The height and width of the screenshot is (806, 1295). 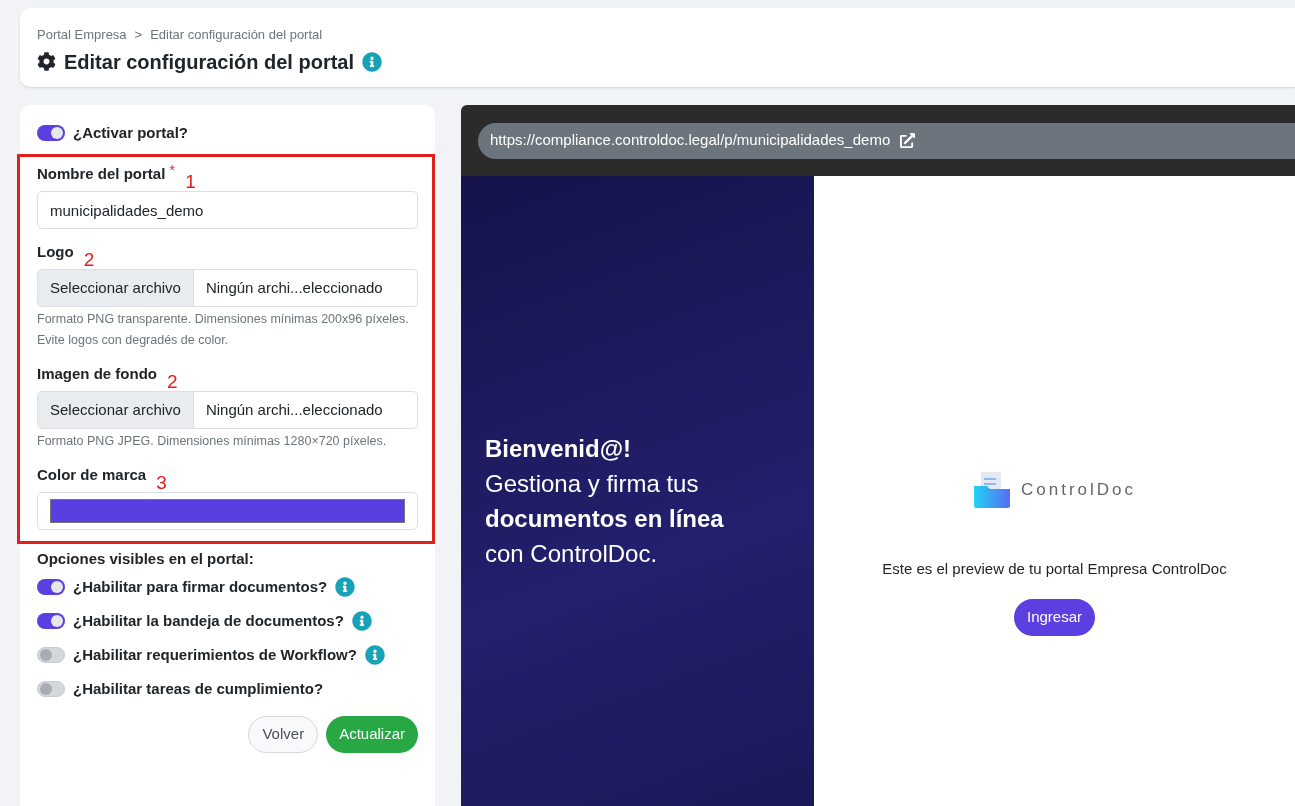 What do you see at coordinates (223, 330) in the screenshot?
I see `help-text: Formato PNG transparente. Dimensiones mínimas 200x96 píxeles. Evite logos con degradés de color.` at bounding box center [223, 330].